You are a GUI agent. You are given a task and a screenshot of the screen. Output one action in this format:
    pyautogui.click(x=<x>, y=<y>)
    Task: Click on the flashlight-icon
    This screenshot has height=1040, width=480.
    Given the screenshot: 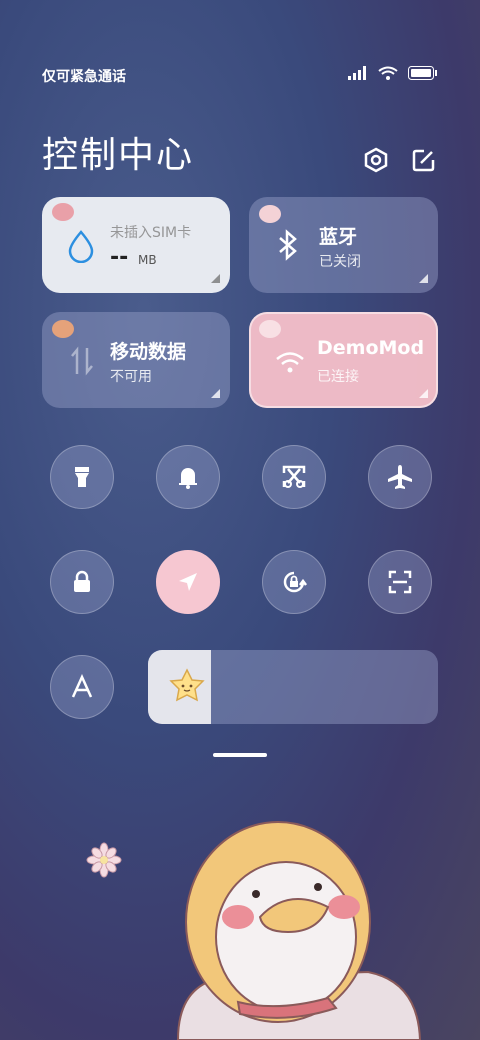 What is the action you would take?
    pyautogui.click(x=82, y=477)
    